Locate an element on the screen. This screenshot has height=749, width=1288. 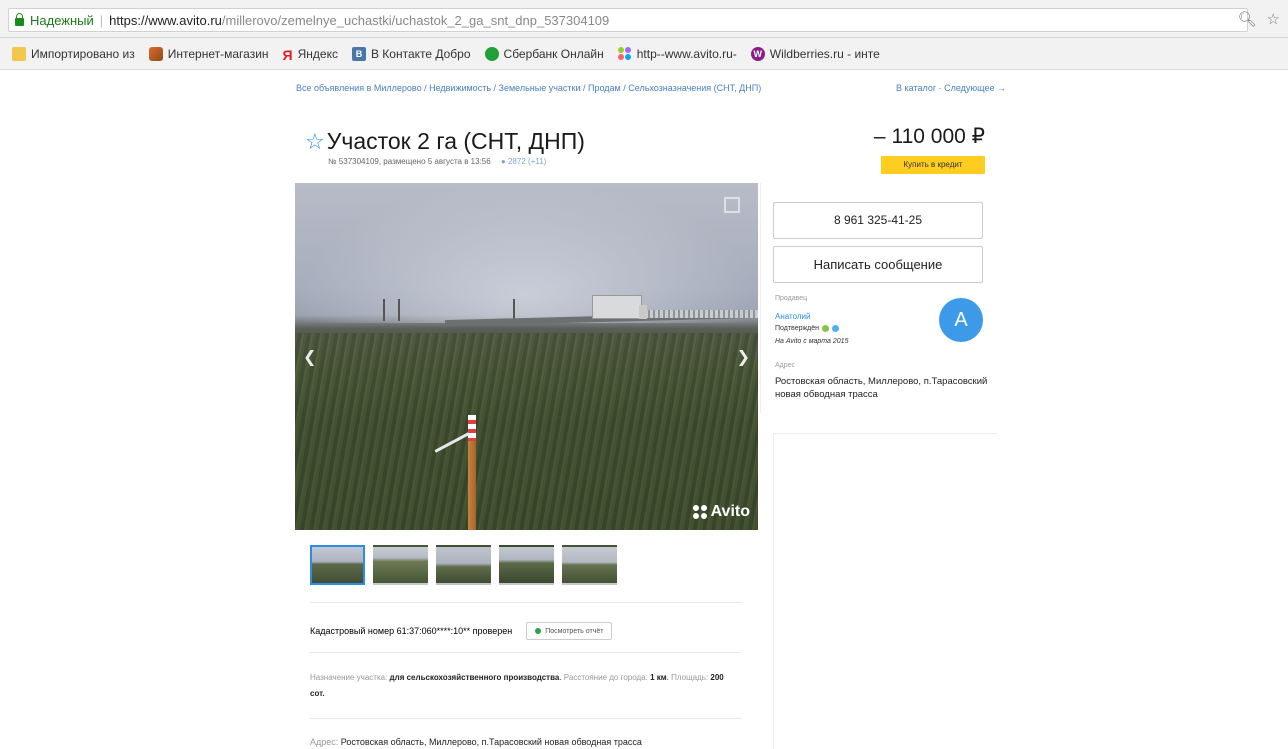
bookmark-sberbank: Сбербанк Онлайн is located at coordinates (544, 53).